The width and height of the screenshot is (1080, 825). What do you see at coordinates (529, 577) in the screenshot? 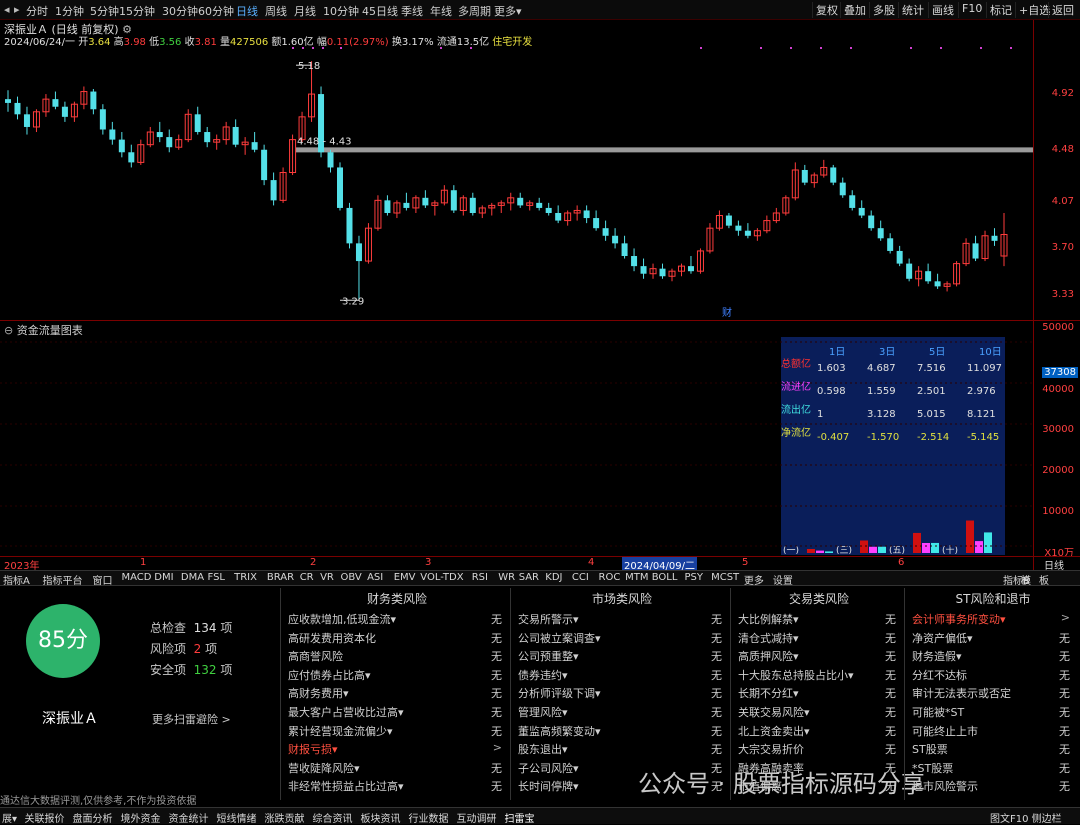
I see `indicator-tab-17: SAR` at bounding box center [529, 577].